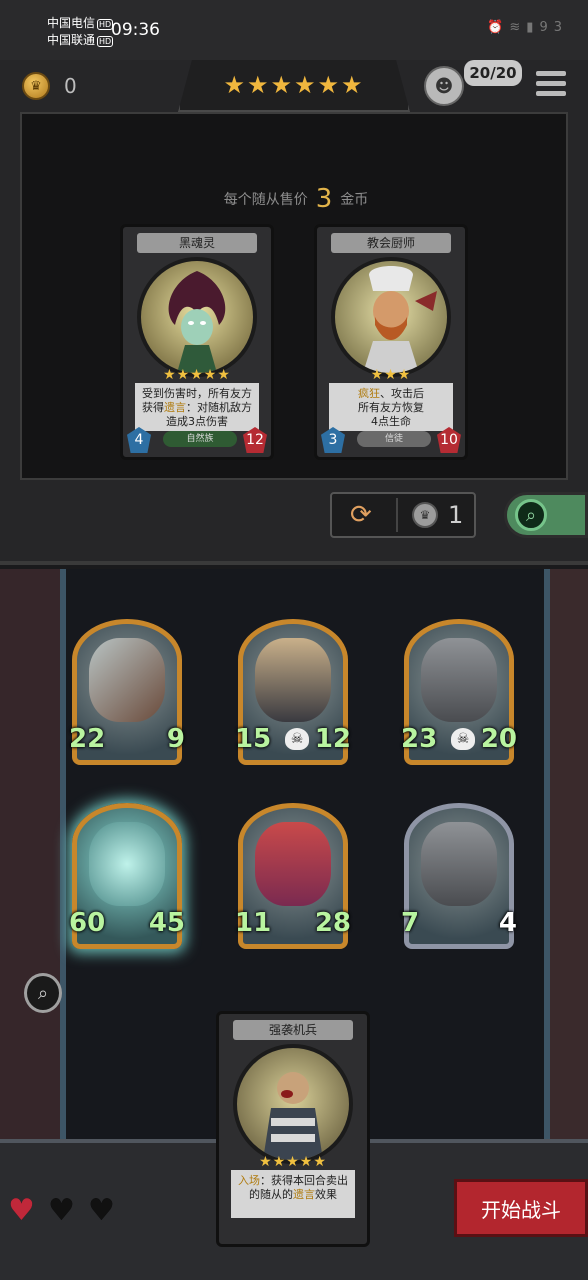 The height and width of the screenshot is (1280, 588). What do you see at coordinates (293, 1194) in the screenshot?
I see `card-text: 入场：获得本回合卖出 的随从的遗言效果` at bounding box center [293, 1194].